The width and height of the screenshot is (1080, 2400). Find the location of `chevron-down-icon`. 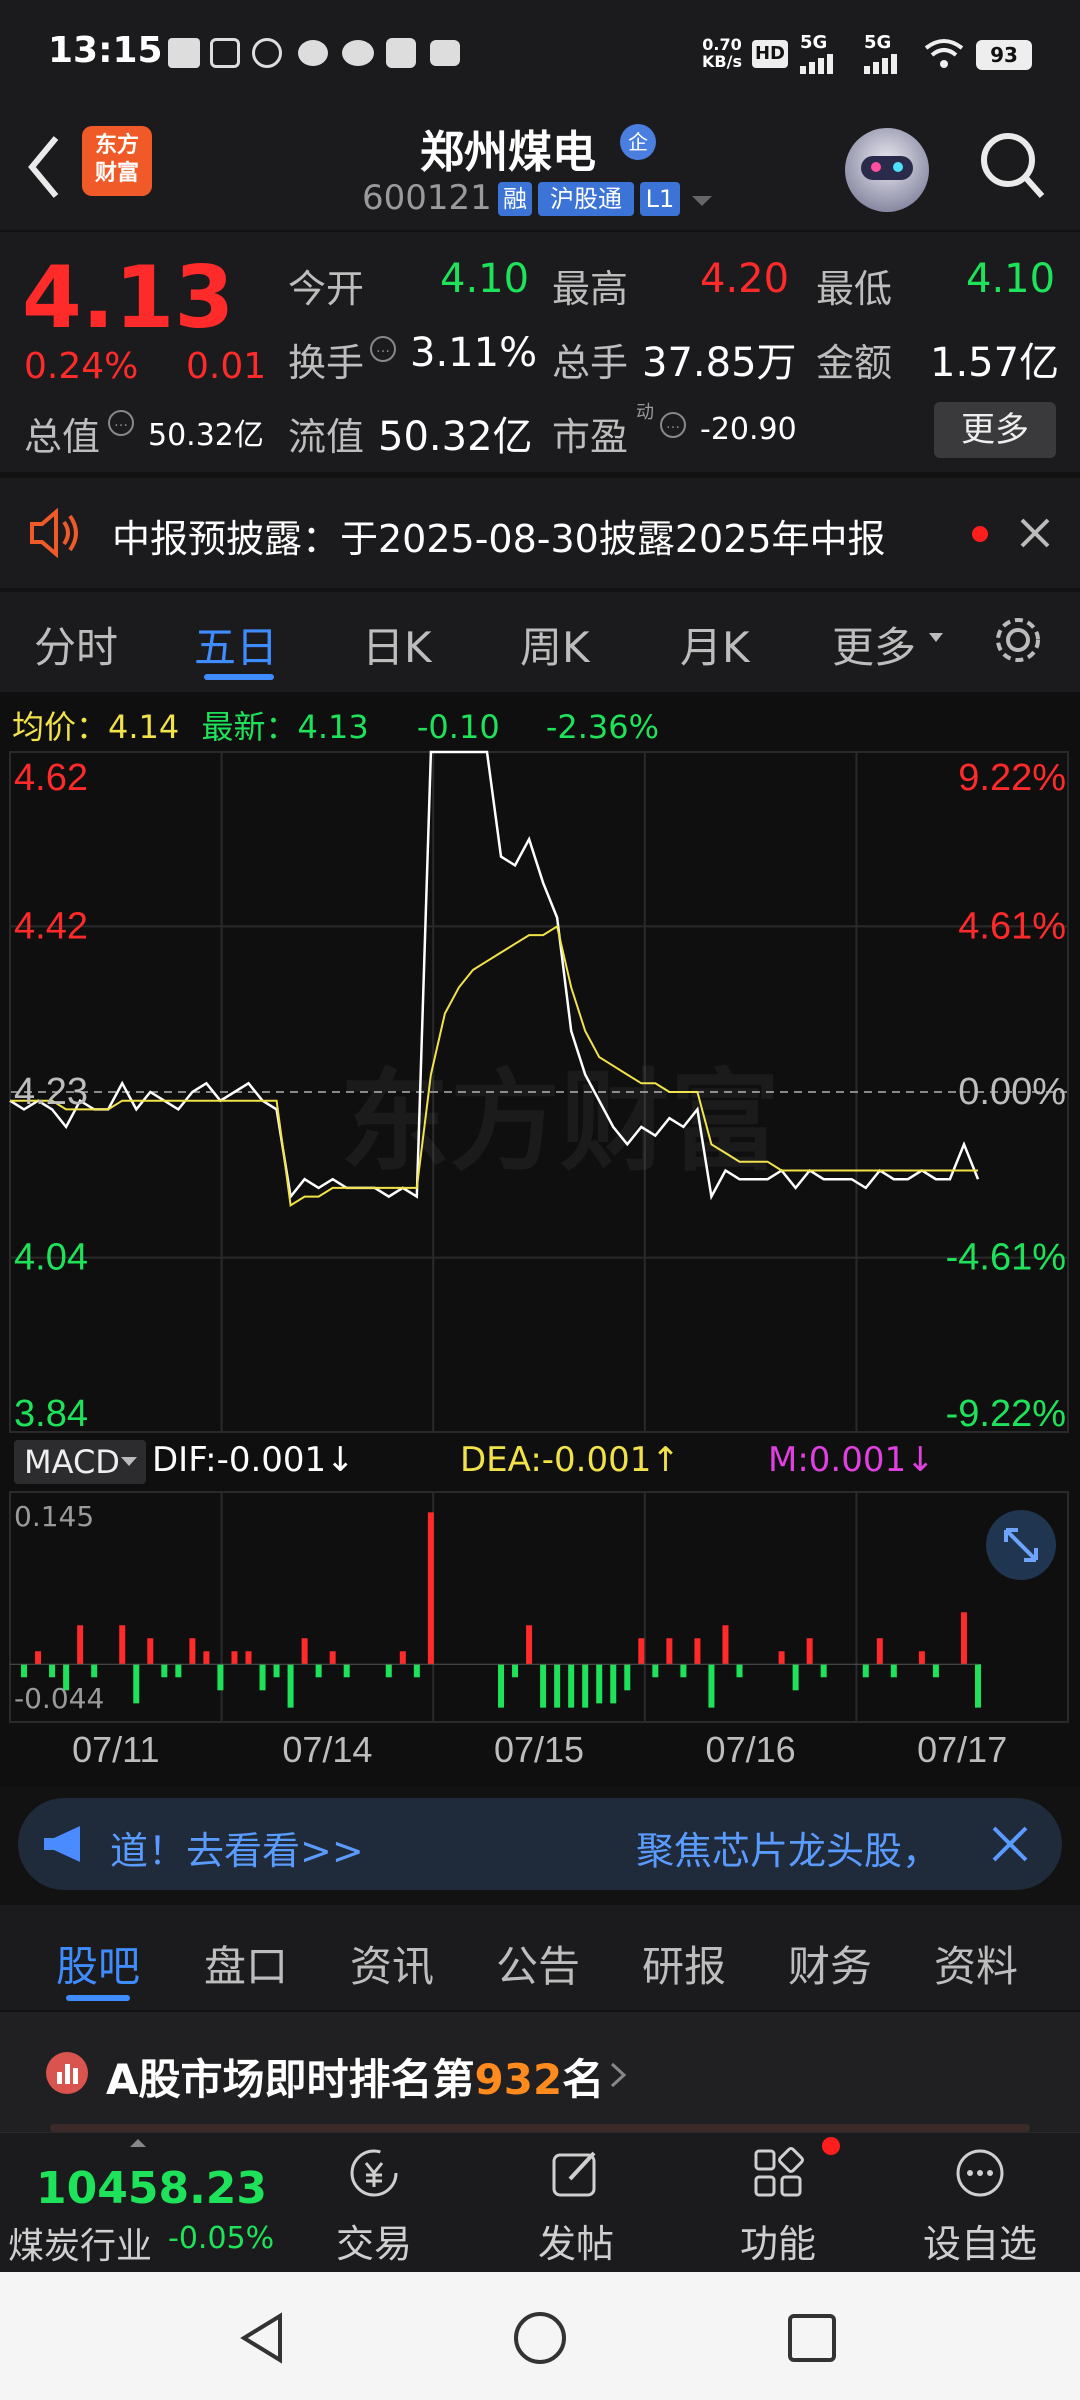

chevron-down-icon is located at coordinates (702, 201).